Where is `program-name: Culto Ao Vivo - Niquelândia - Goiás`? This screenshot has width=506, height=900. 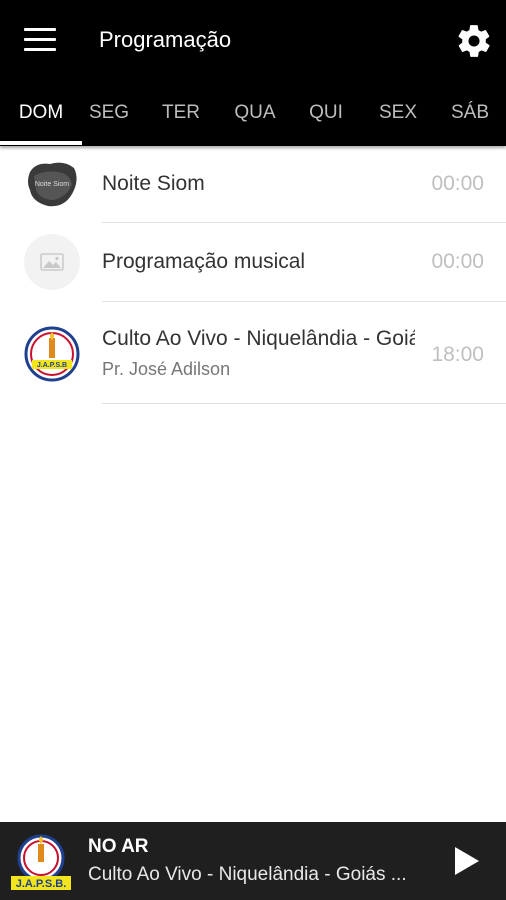
program-name: Culto Ao Vivo - Niquelândia - Goiás is located at coordinates (258, 338).